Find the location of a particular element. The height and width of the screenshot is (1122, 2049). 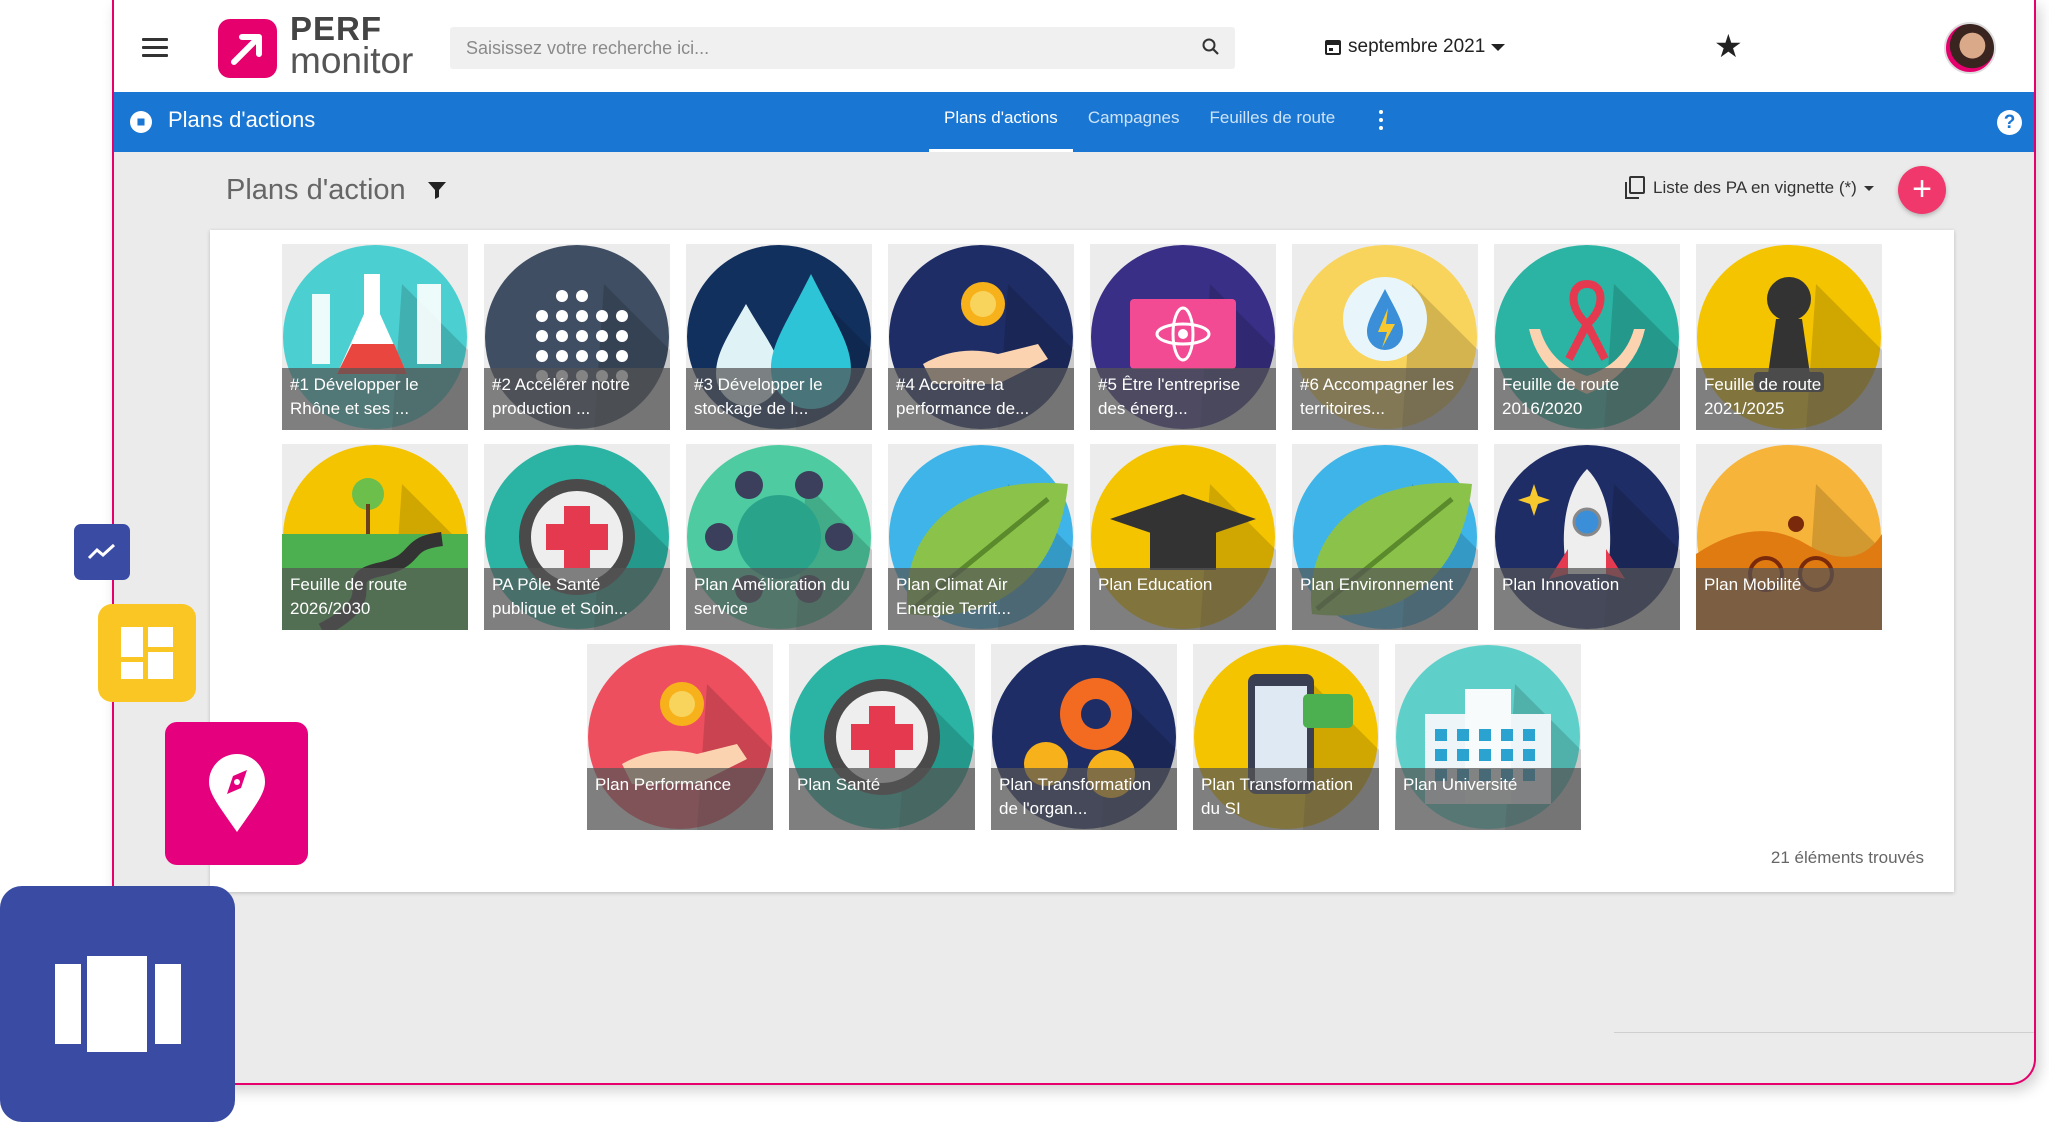

search-input is located at coordinates (815, 48).